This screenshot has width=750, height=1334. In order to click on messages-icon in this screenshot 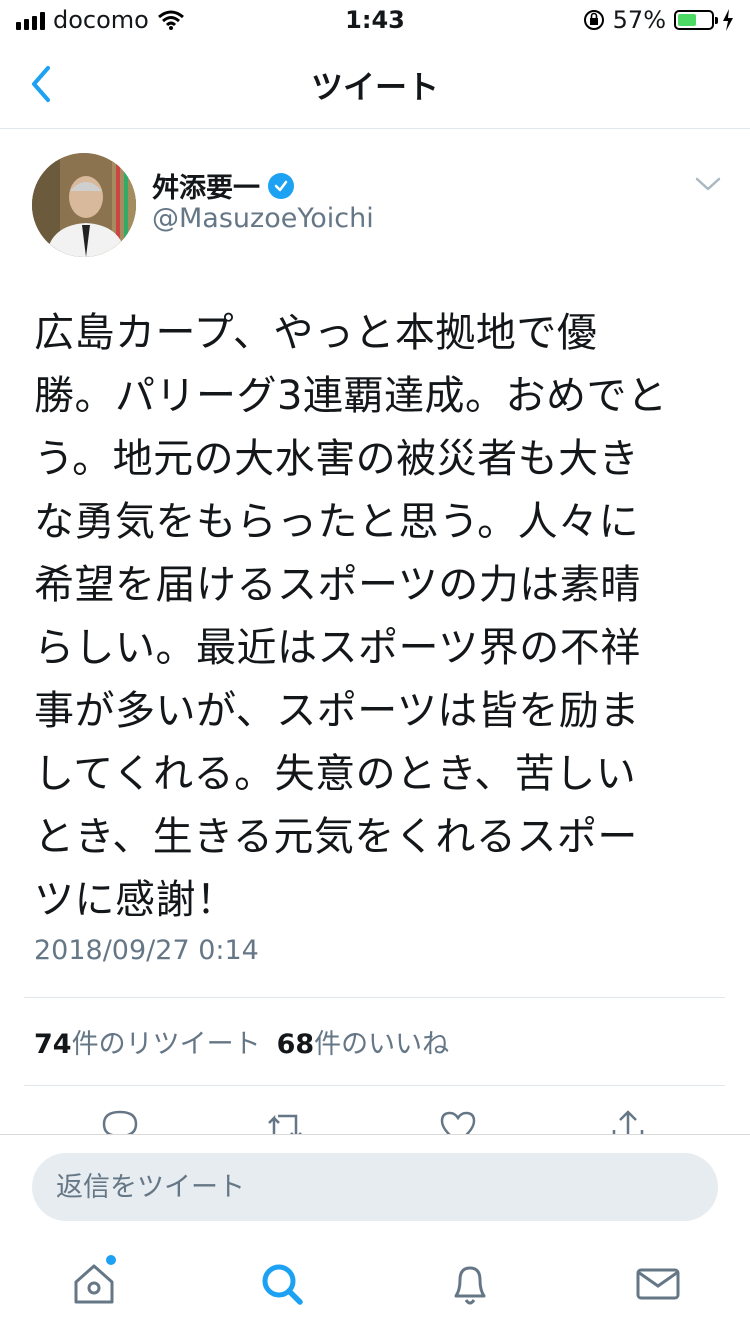, I will do `click(658, 1284)`.